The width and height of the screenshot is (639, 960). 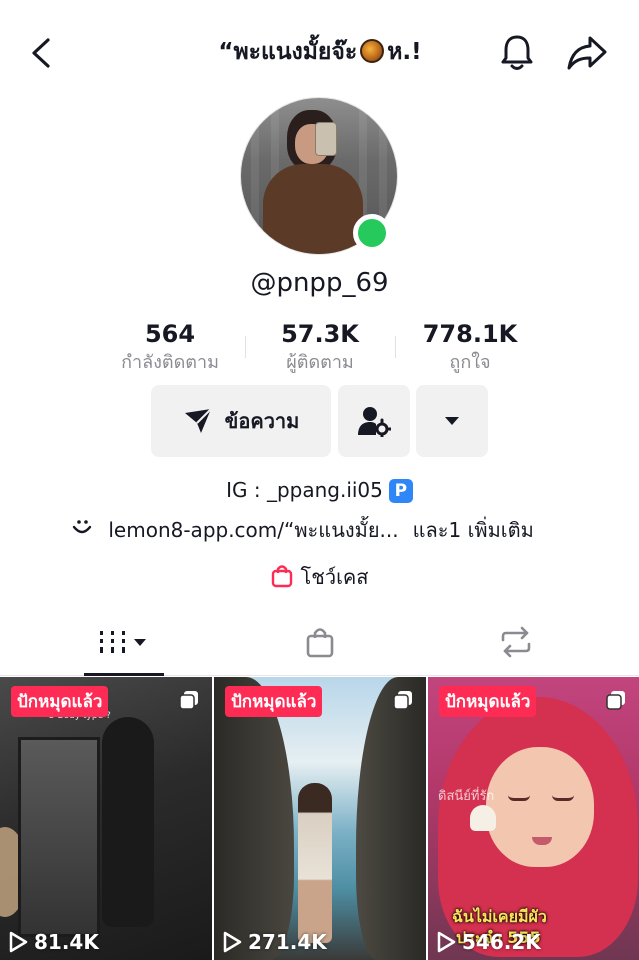 I want to click on shopping-bag-icon, so click(x=281, y=576).